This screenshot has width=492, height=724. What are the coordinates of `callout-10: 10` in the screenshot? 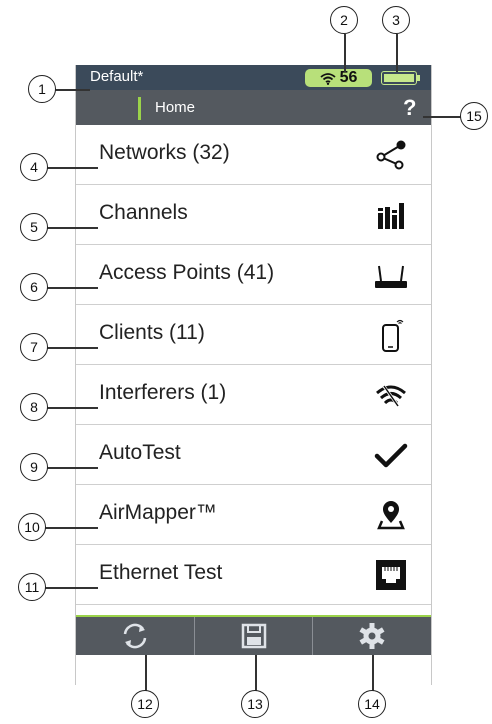 It's located at (32, 527).